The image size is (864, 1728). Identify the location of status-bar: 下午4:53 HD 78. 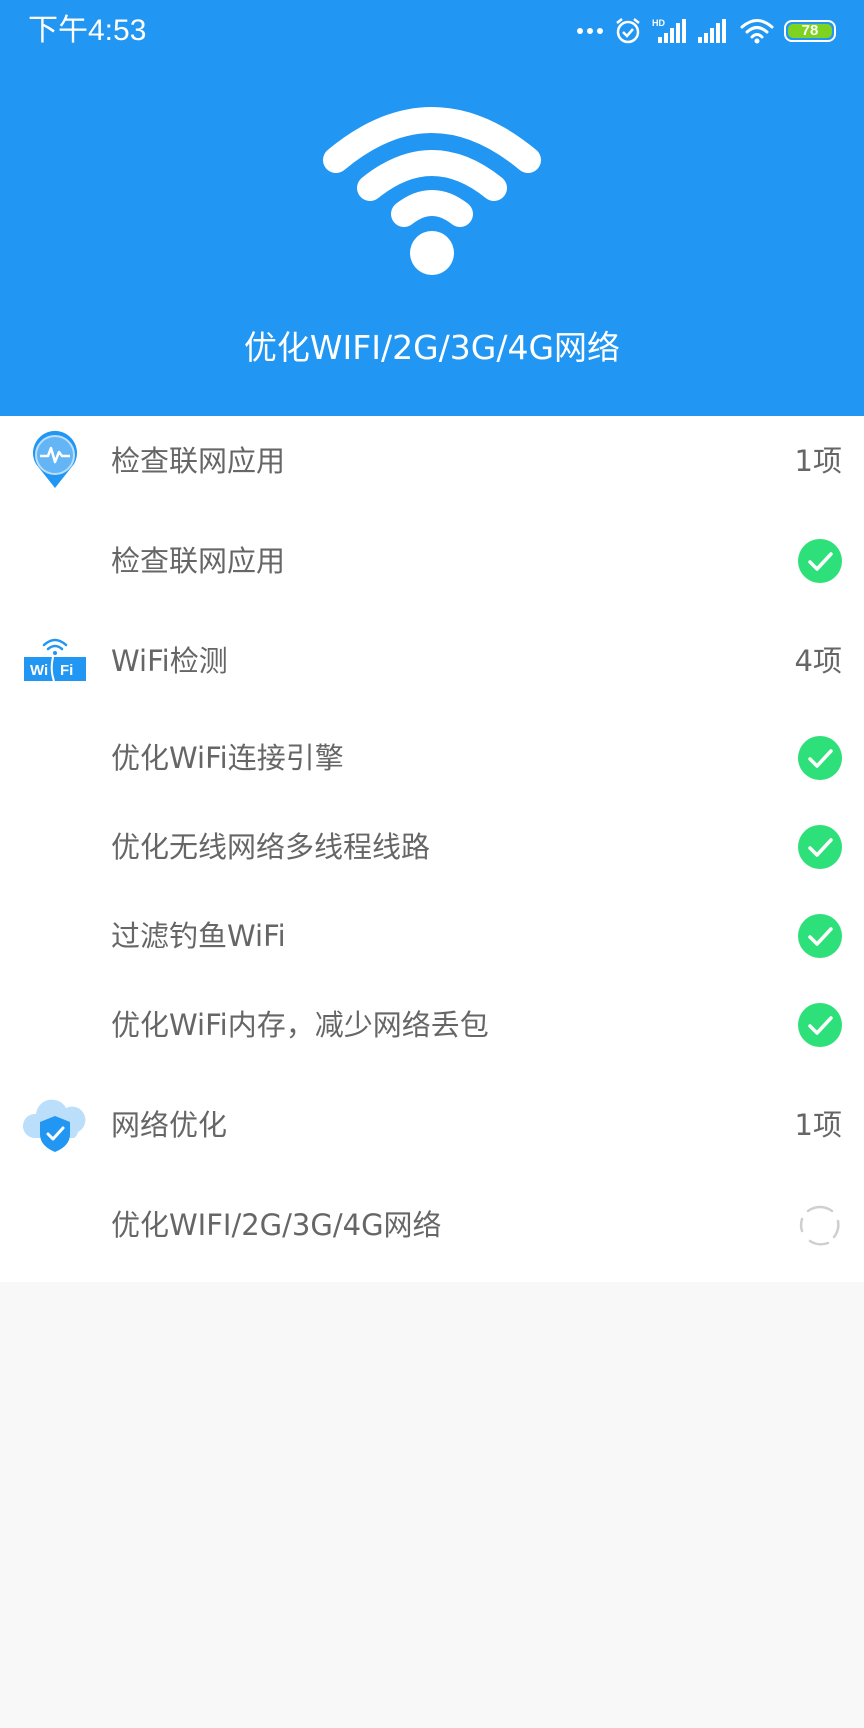
(432, 31).